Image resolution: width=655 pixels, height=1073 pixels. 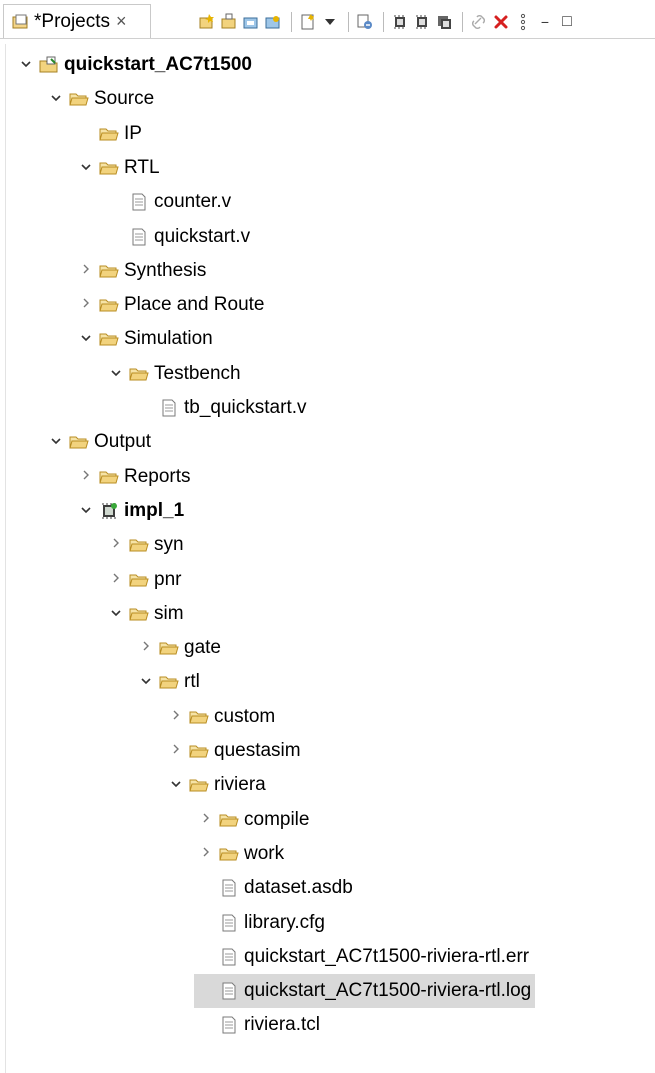 What do you see at coordinates (134, 477) in the screenshot?
I see `tree-folder-item: Reports` at bounding box center [134, 477].